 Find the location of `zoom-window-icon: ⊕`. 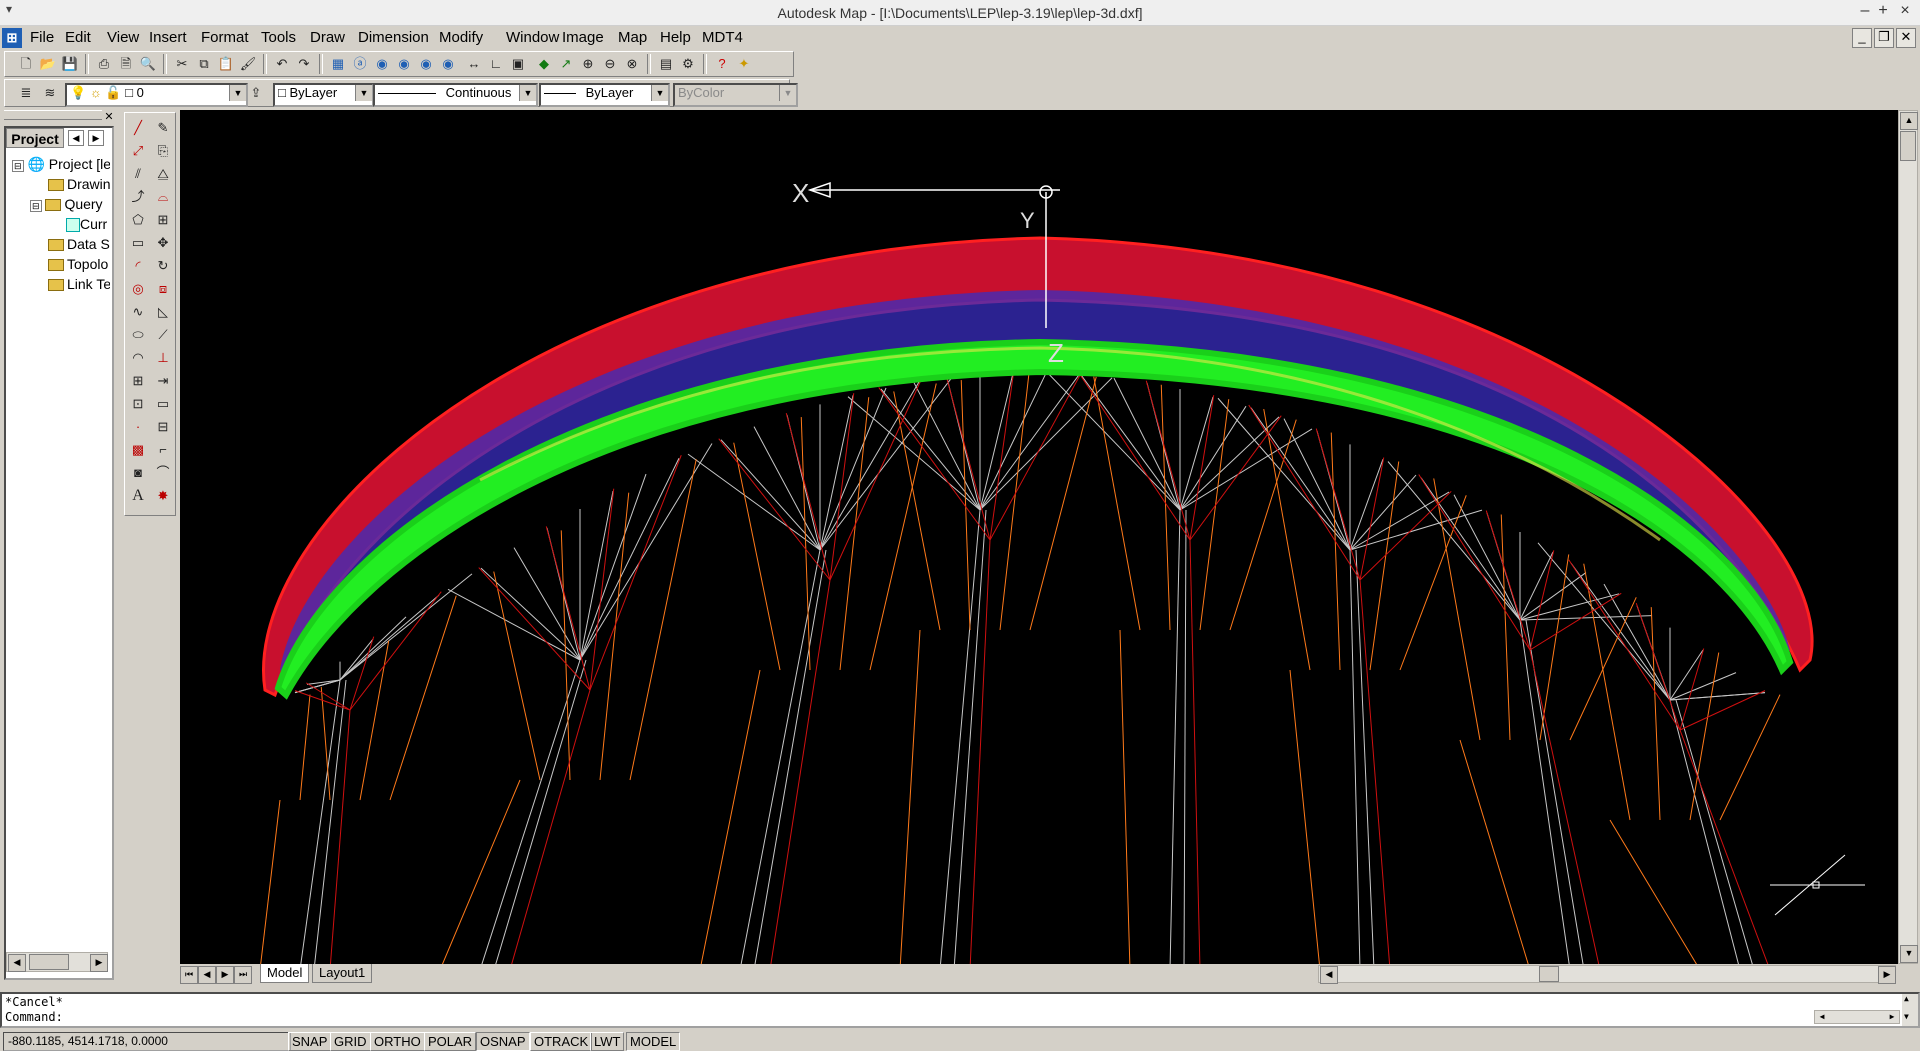

zoom-window-icon: ⊕ is located at coordinates (588, 64).